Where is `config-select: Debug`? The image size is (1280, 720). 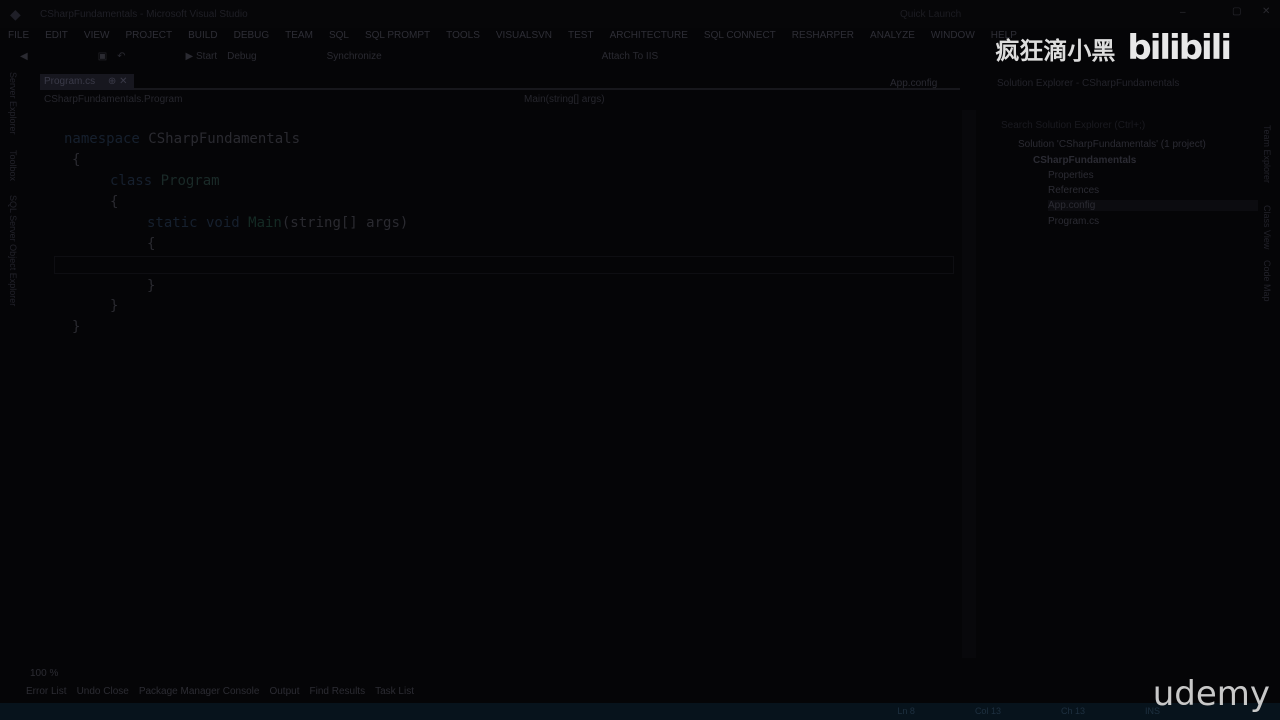 config-select: Debug is located at coordinates (241, 56).